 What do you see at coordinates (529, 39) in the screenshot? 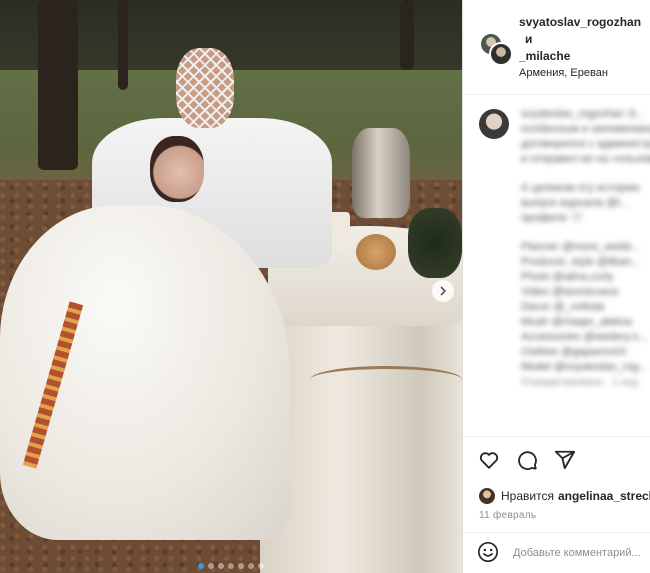
I see `conjunction-text: и` at bounding box center [529, 39].